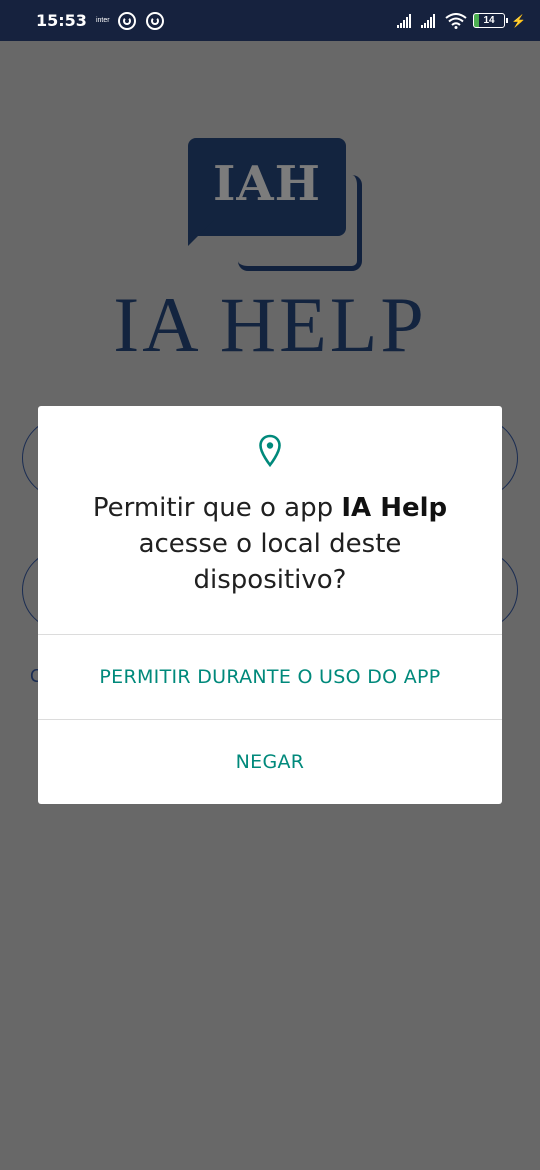  What do you see at coordinates (61, 20) in the screenshot?
I see `status-time: 15:53` at bounding box center [61, 20].